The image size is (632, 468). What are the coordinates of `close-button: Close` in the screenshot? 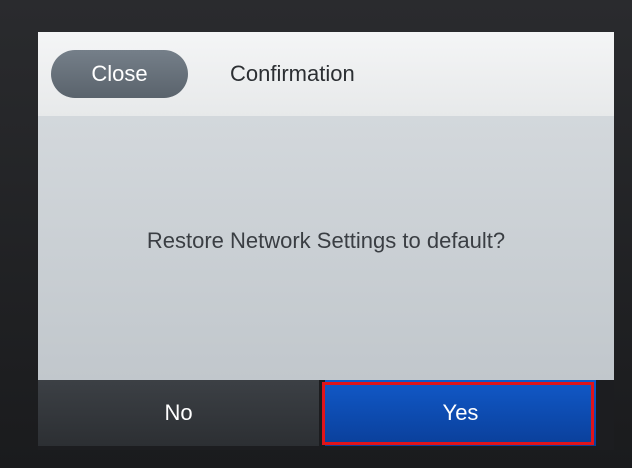 It's located at (119, 74).